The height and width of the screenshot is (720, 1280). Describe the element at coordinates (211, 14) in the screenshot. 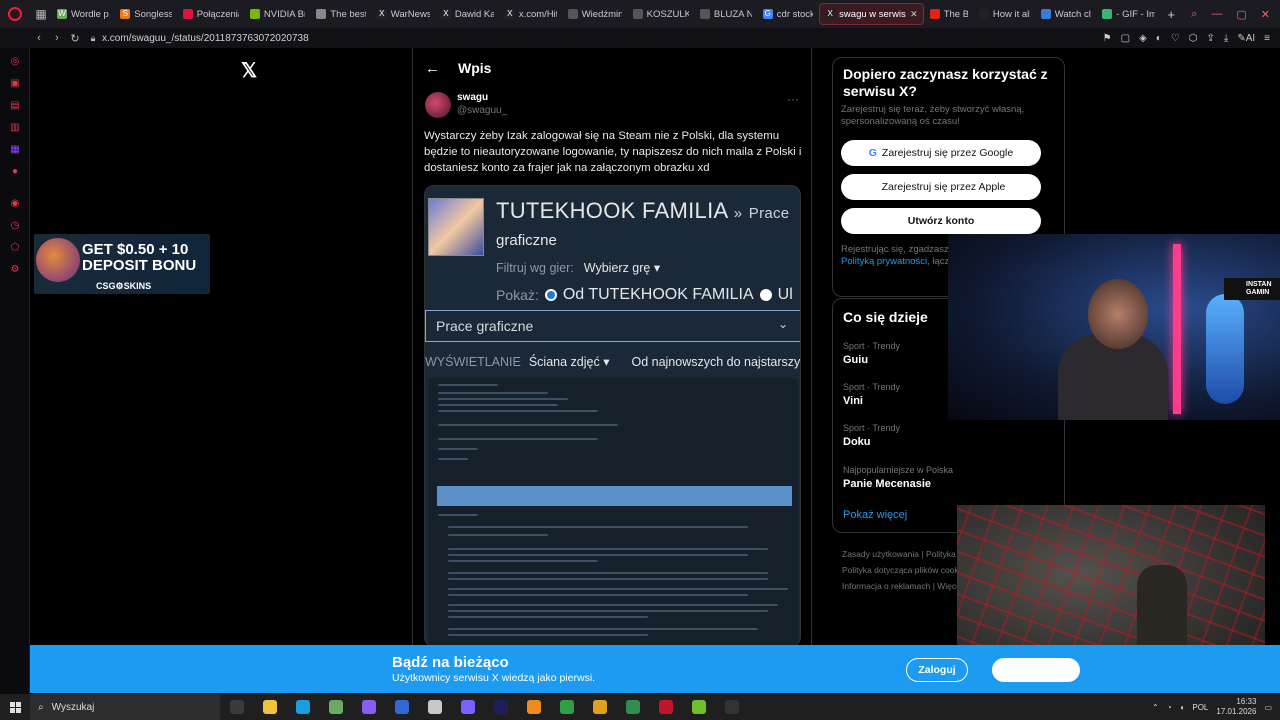

I see `tab-item: Połączenia` at that location.